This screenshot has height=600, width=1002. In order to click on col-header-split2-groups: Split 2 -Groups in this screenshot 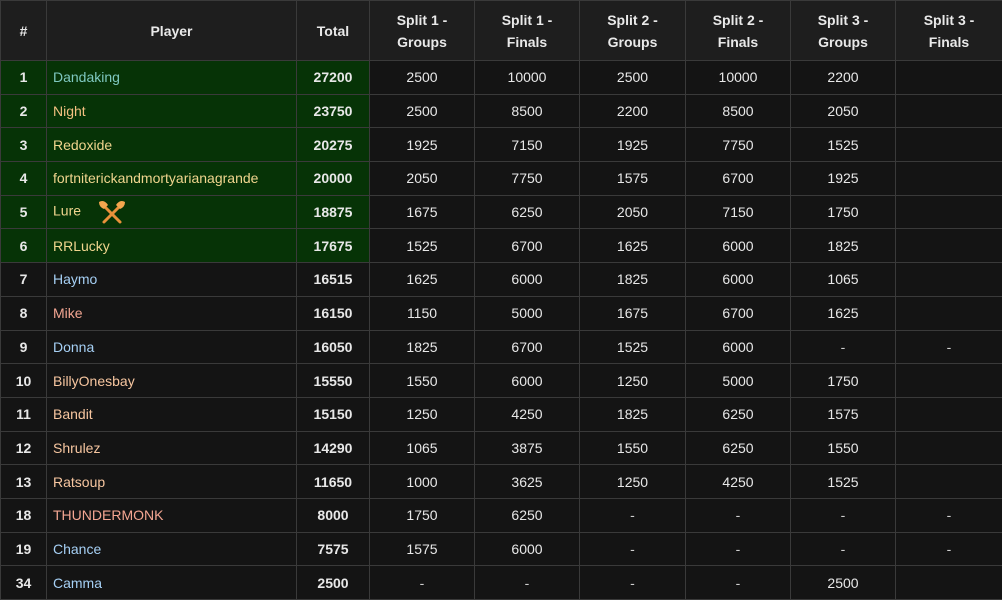, I will do `click(633, 31)`.